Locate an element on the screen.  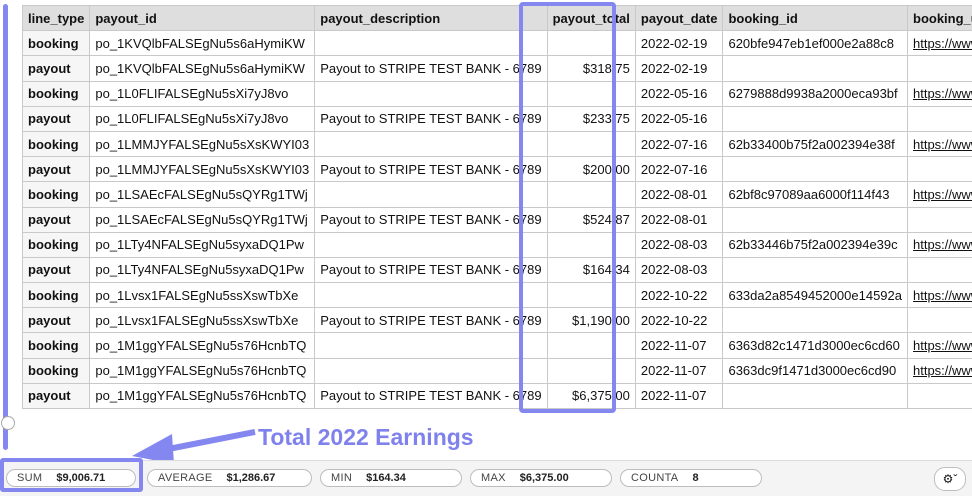
cell-payout-date: 2022-10-22 is located at coordinates (679, 320).